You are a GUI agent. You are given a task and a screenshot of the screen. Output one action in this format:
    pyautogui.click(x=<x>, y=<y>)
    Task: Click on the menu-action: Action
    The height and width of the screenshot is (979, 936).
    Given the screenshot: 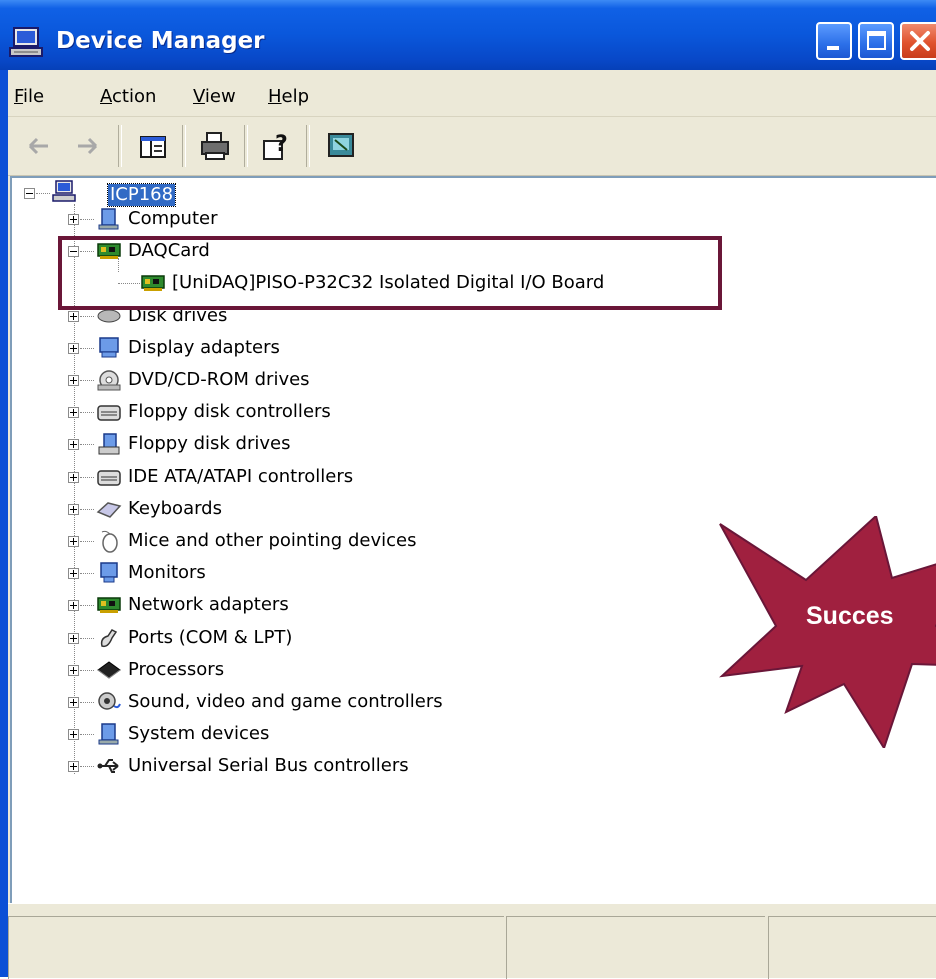 What is the action you would take?
    pyautogui.click(x=128, y=96)
    